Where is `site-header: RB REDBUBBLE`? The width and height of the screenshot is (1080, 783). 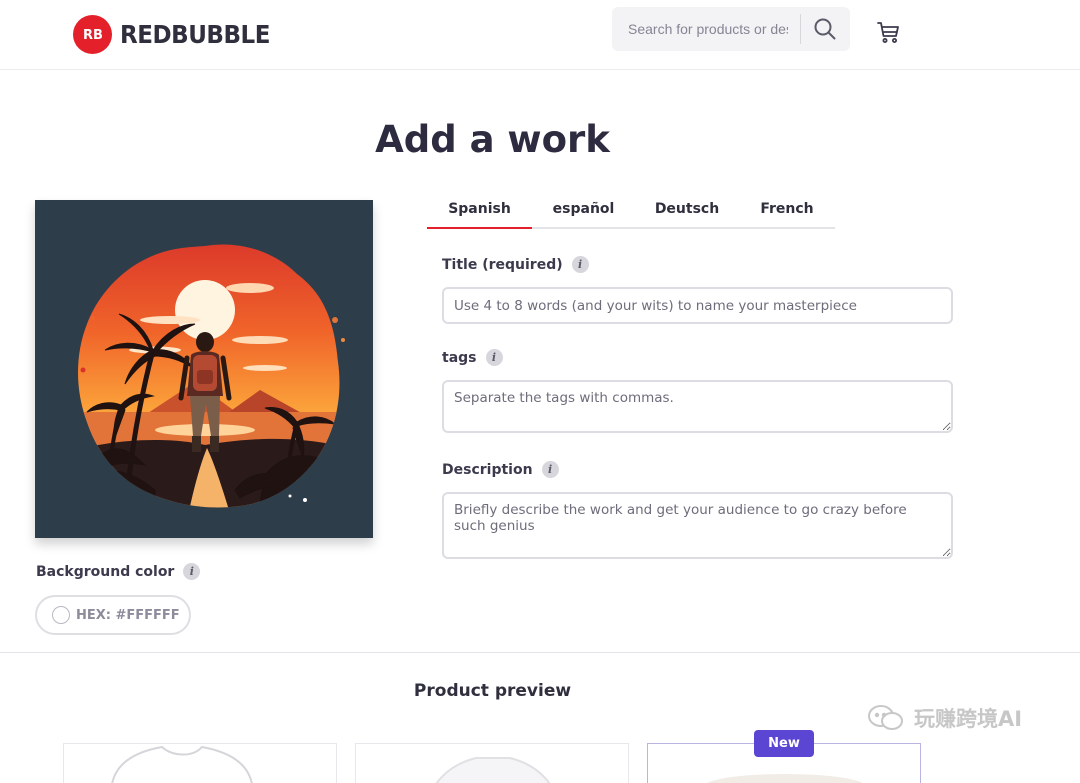 site-header: RB REDBUBBLE is located at coordinates (540, 35).